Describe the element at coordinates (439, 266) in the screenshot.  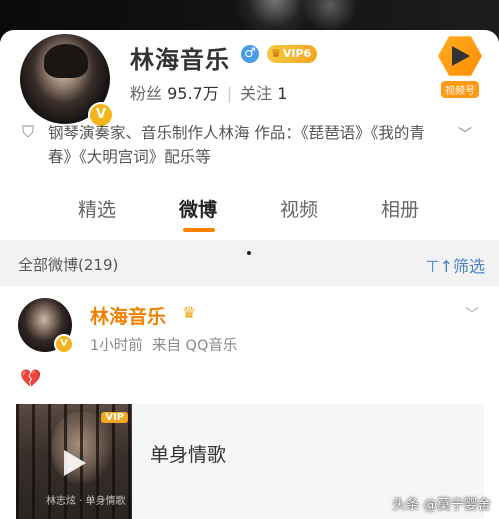
I see `filter-icon: ⊤↑` at that location.